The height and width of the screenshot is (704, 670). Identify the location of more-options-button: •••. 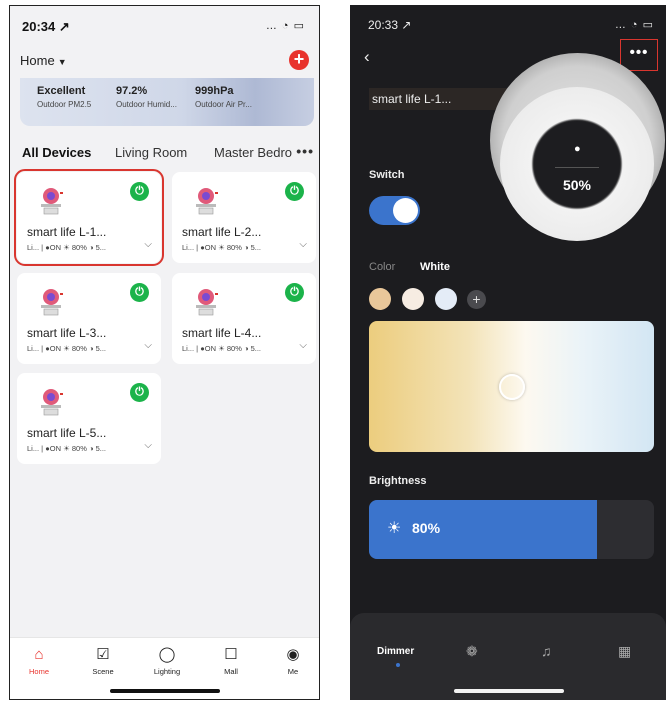
(639, 55).